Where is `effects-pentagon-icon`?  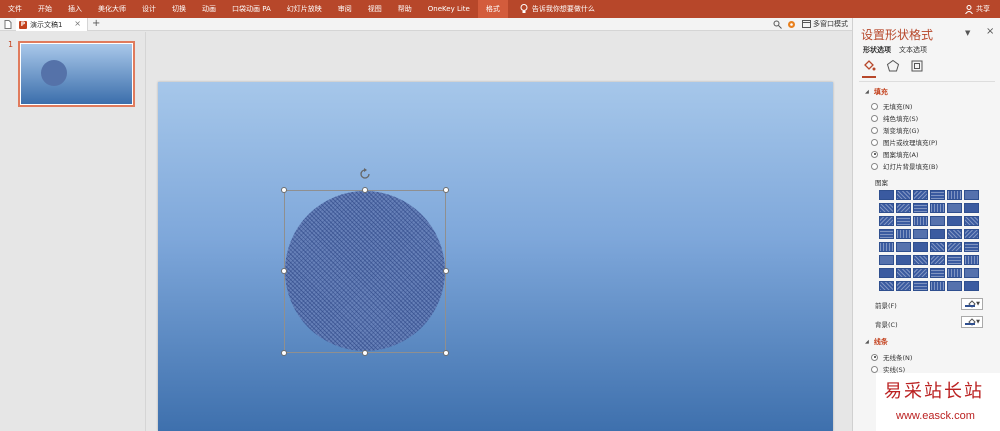 effects-pentagon-icon is located at coordinates (893, 66).